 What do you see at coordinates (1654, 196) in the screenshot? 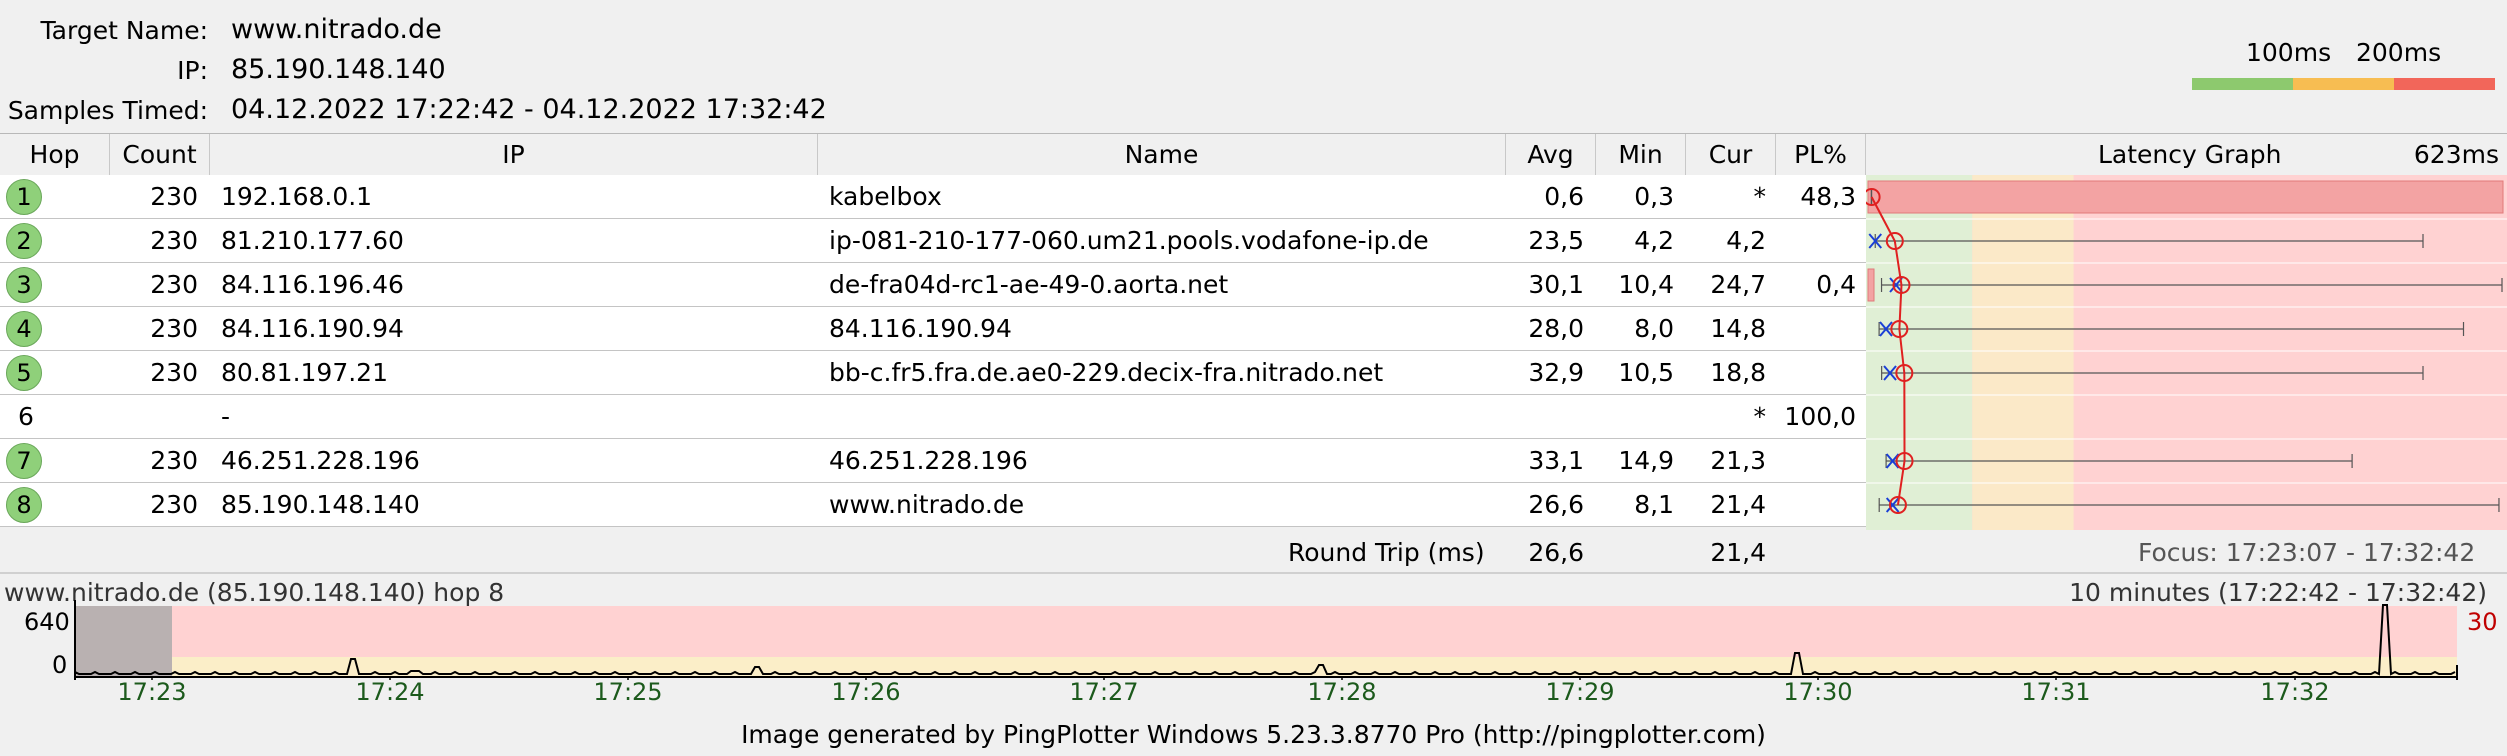
I see `cell-min: 0,3` at bounding box center [1654, 196].